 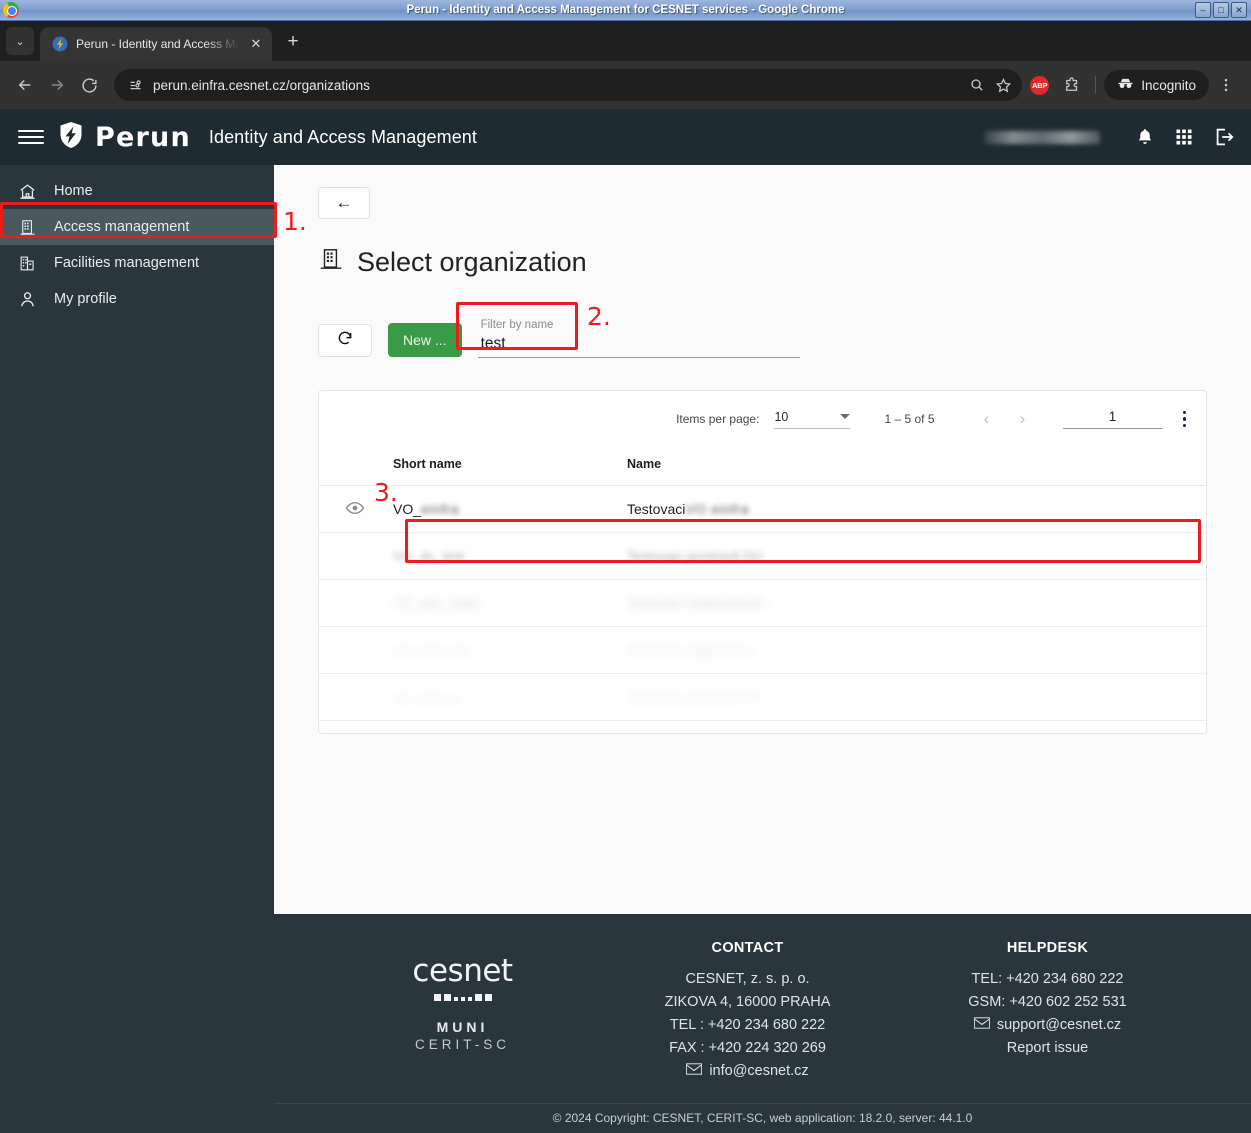 I want to click on vertical-dots-icon, so click(x=1184, y=419).